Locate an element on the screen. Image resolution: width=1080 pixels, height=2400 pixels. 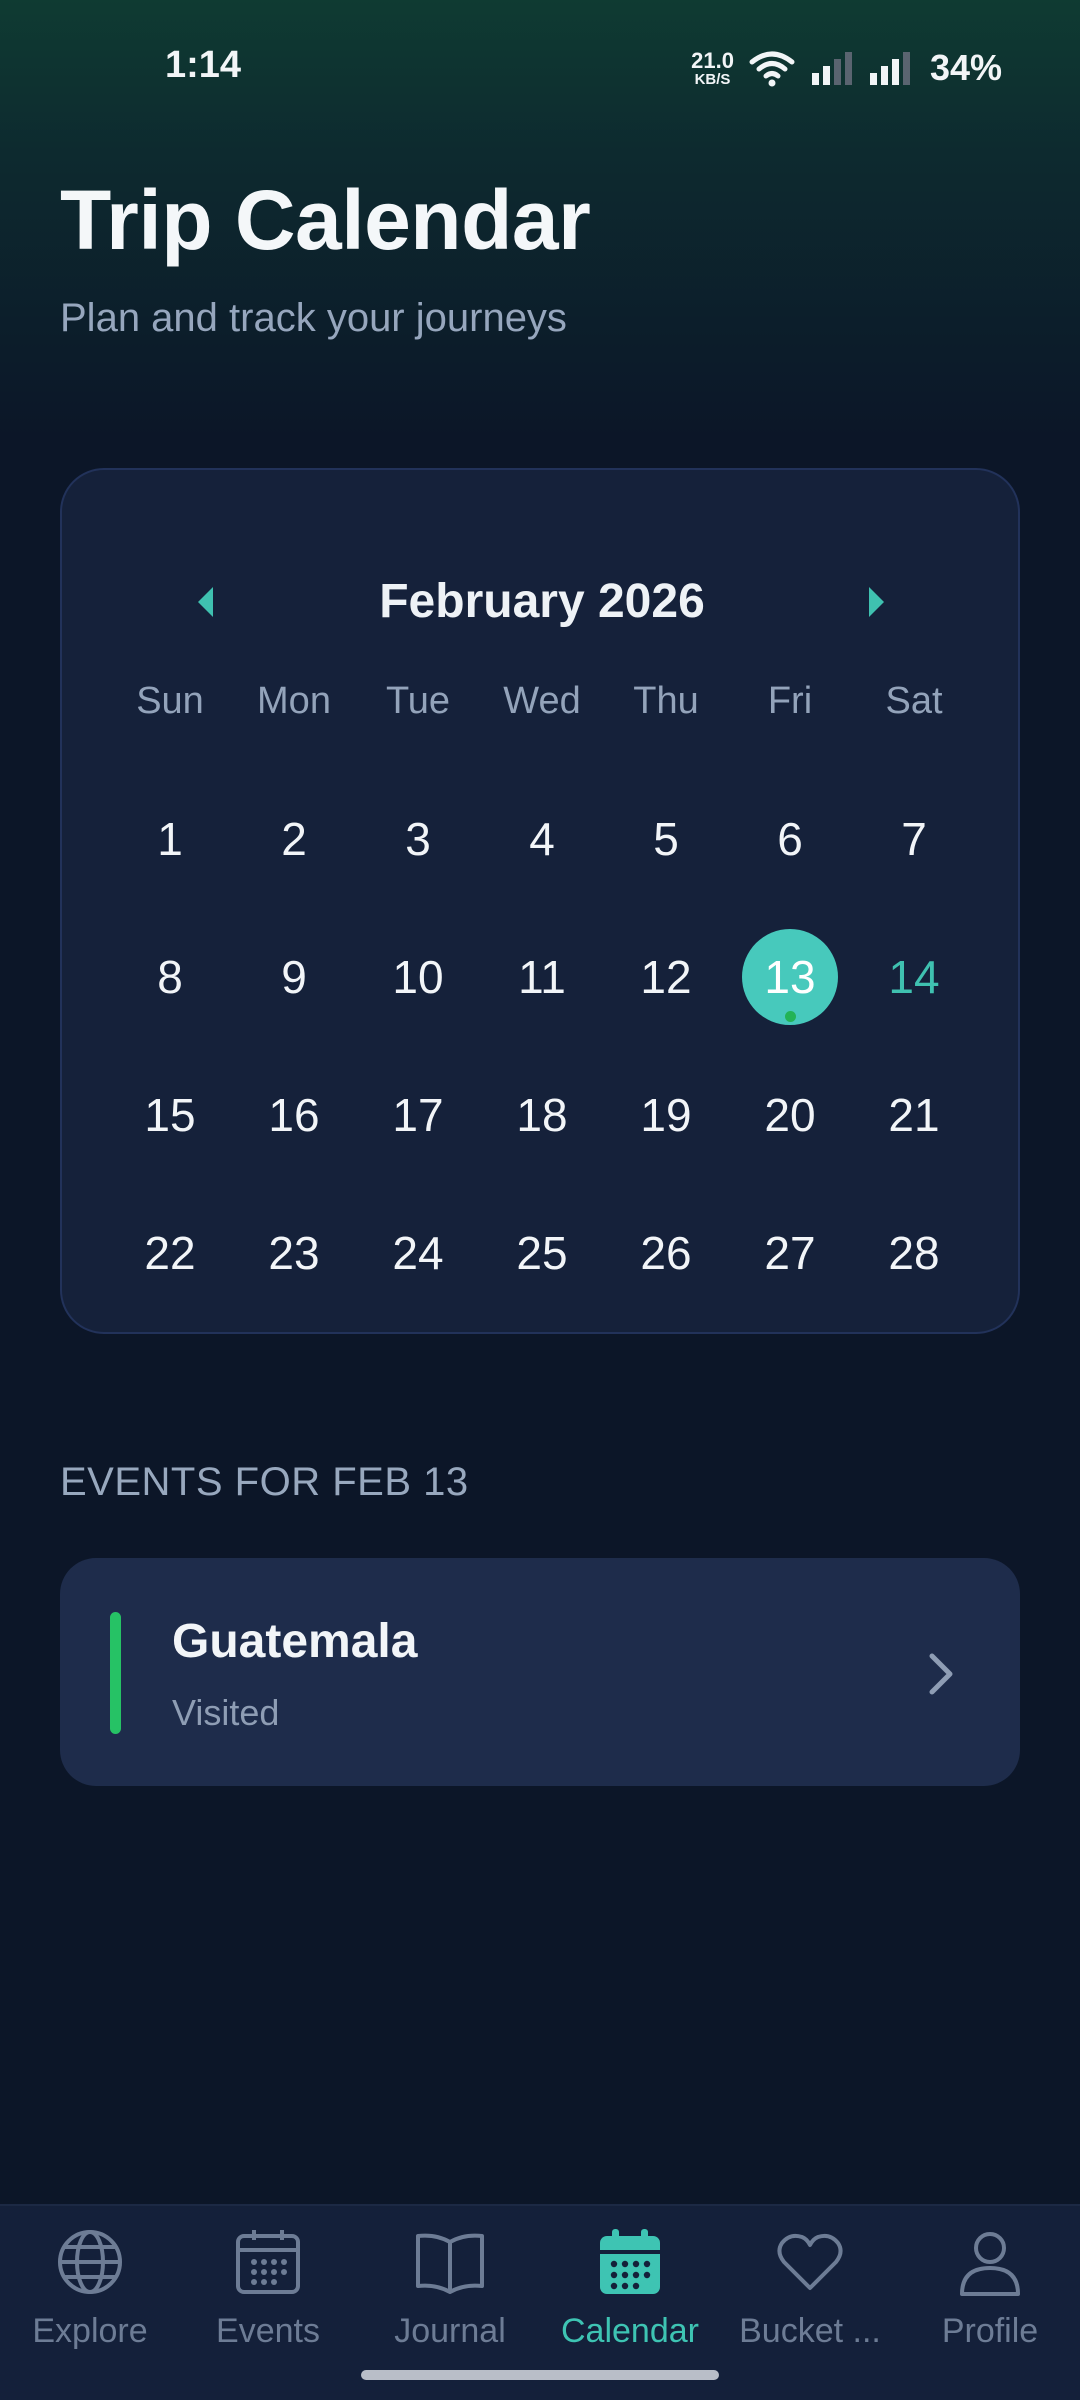
calendar-day: 6 is located at coordinates (790, 839).